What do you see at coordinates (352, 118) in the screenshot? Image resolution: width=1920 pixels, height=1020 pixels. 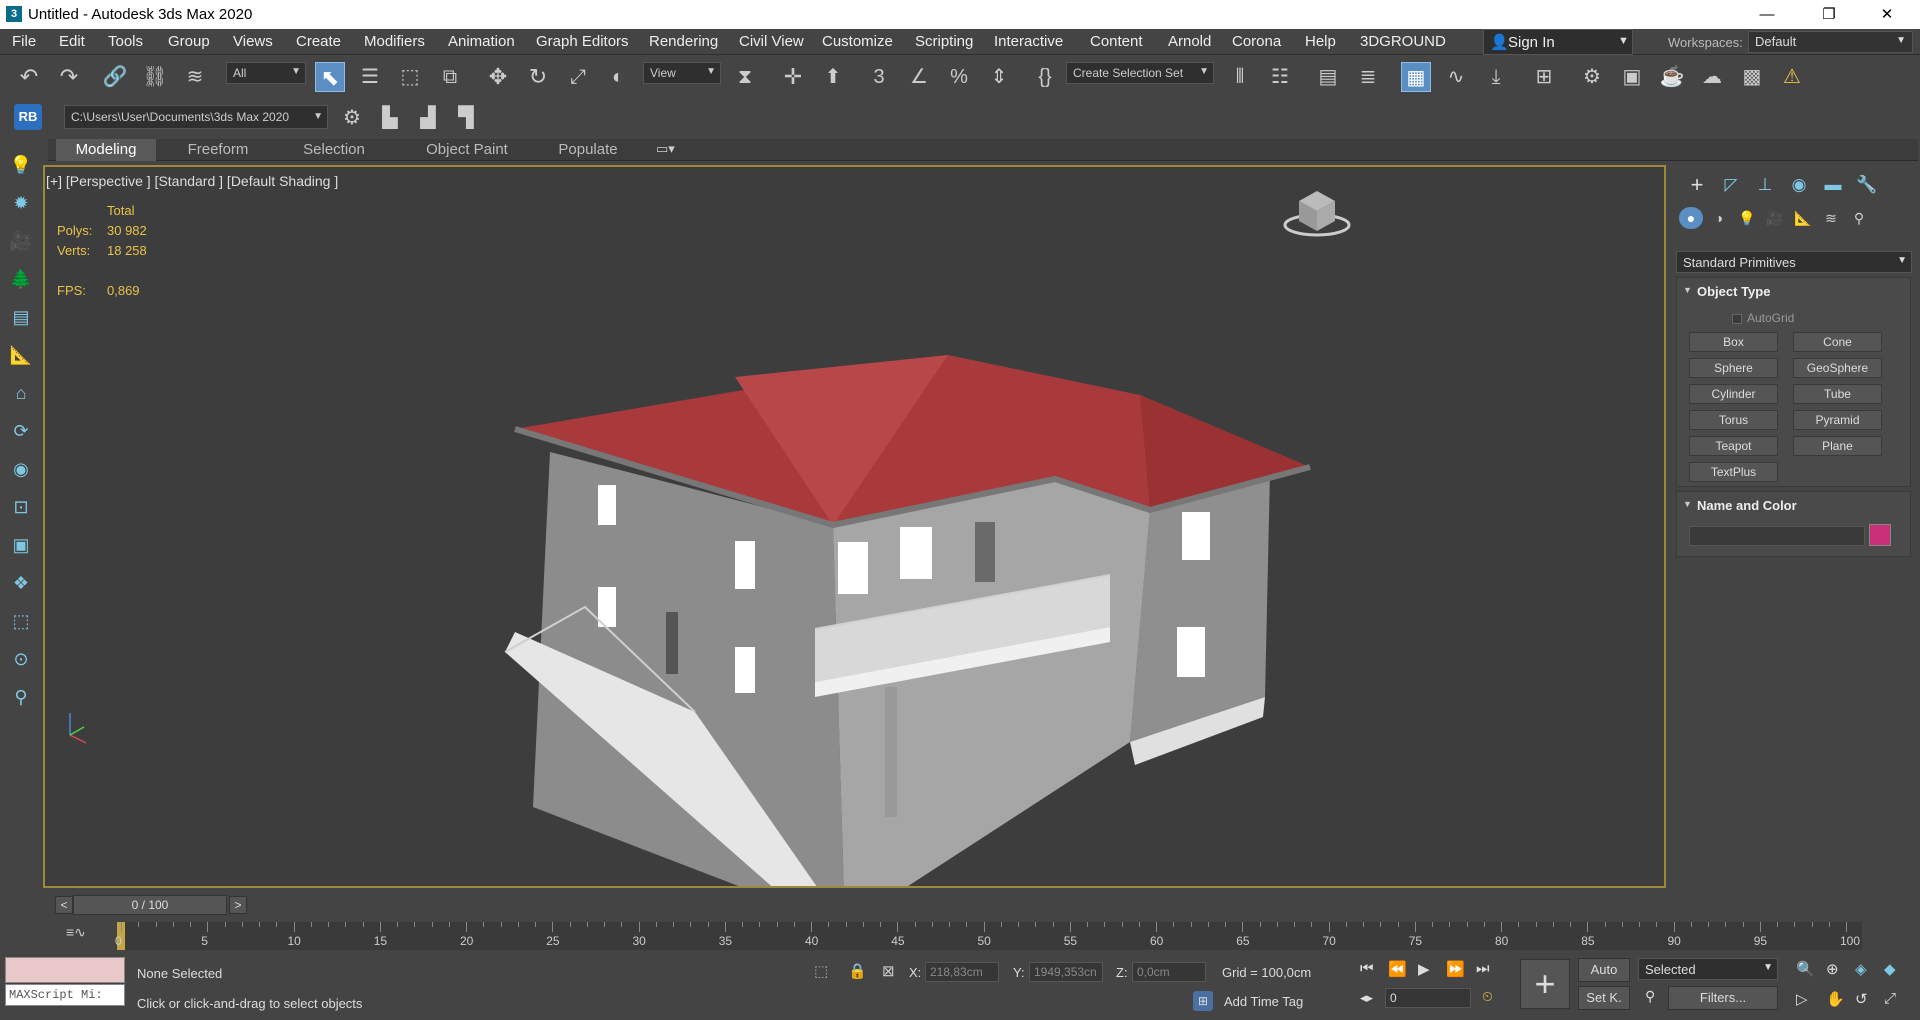 I see `project-settings-icon: ⚙` at bounding box center [352, 118].